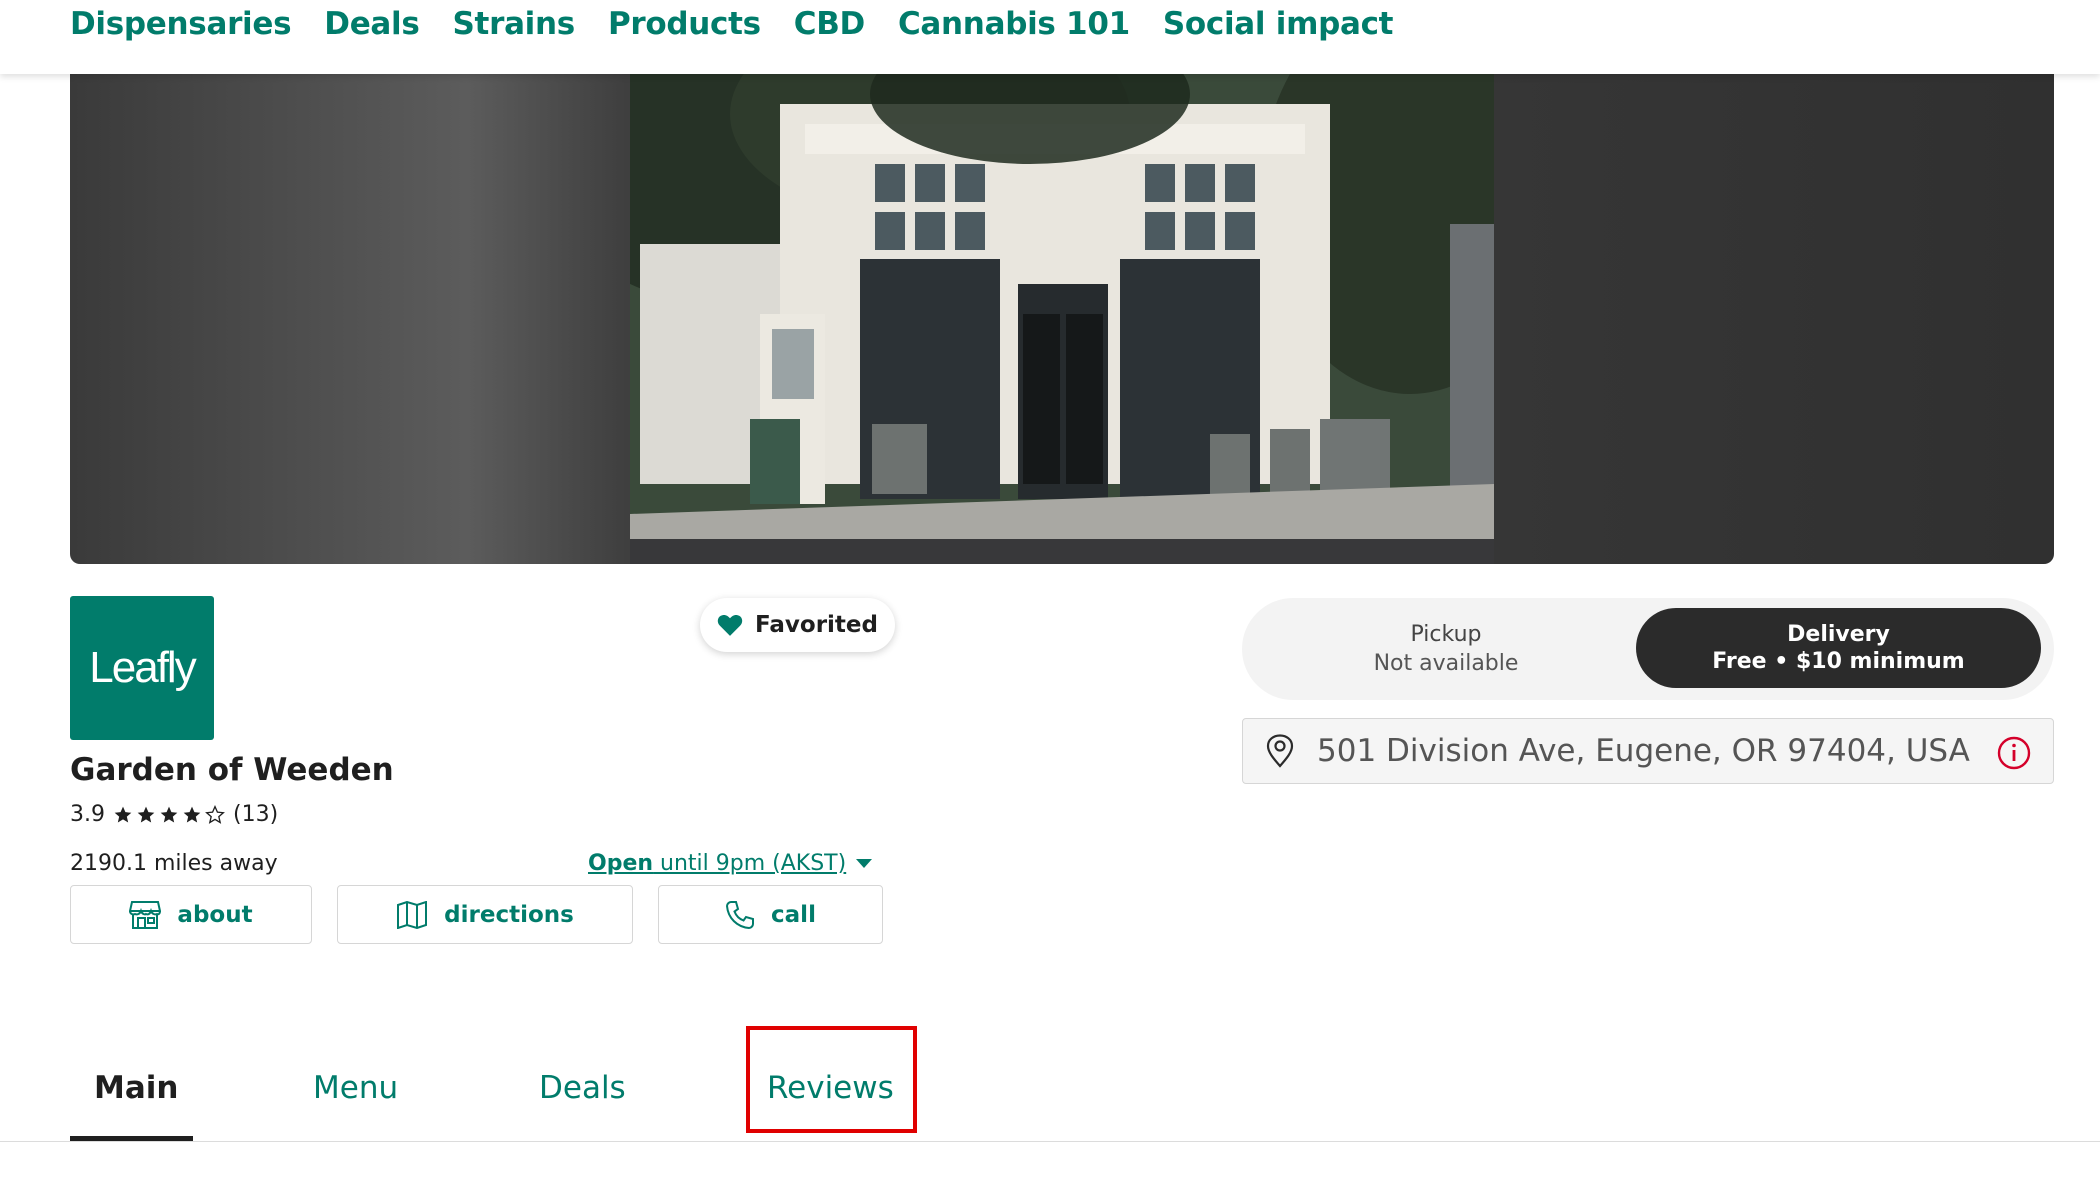 The width and height of the screenshot is (2100, 1198). I want to click on address-text: 501 Division Ave, Eugene, OR 97404, USA, so click(1643, 751).